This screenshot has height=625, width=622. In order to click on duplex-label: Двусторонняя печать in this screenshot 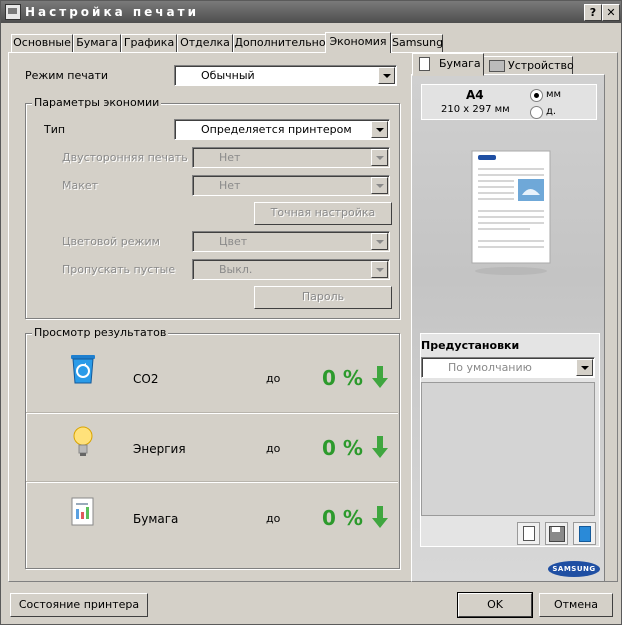, I will do `click(125, 157)`.